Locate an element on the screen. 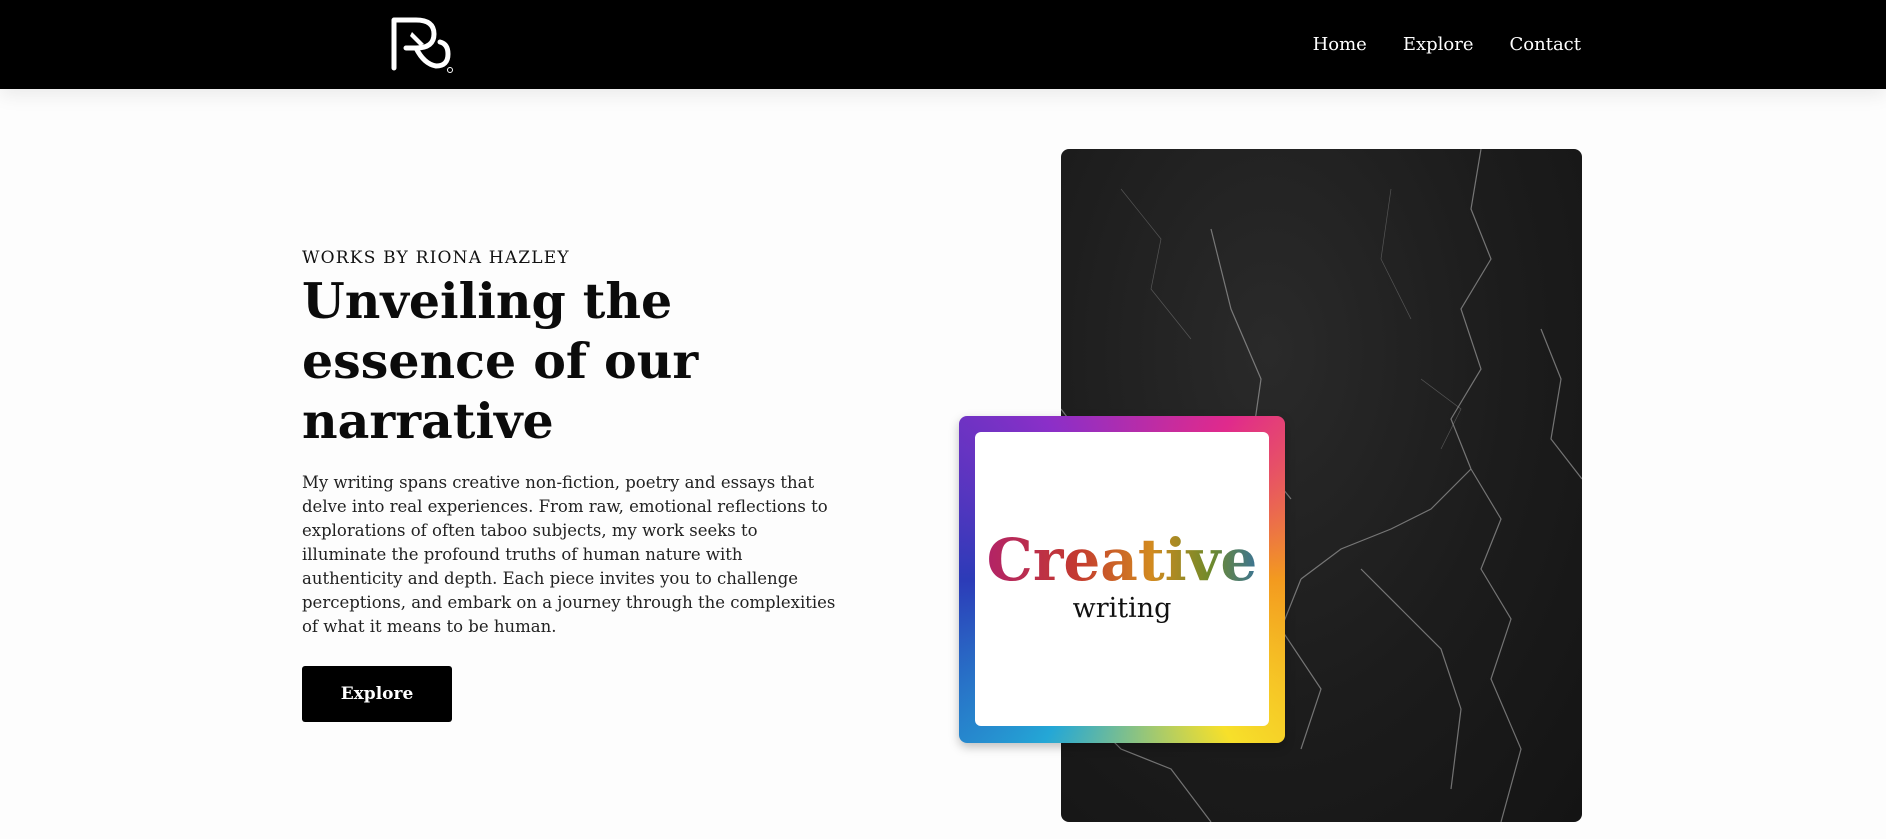 The width and height of the screenshot is (1886, 839). nav-home-link: Home is located at coordinates (1340, 45).